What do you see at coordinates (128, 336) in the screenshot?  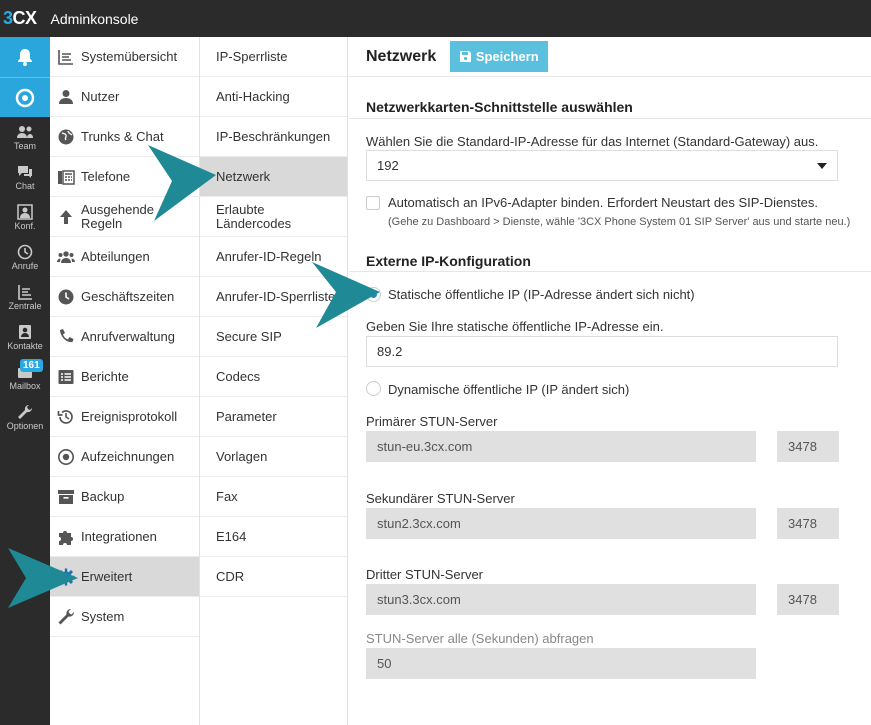 I see `nav-label: Anrufverwaltung` at bounding box center [128, 336].